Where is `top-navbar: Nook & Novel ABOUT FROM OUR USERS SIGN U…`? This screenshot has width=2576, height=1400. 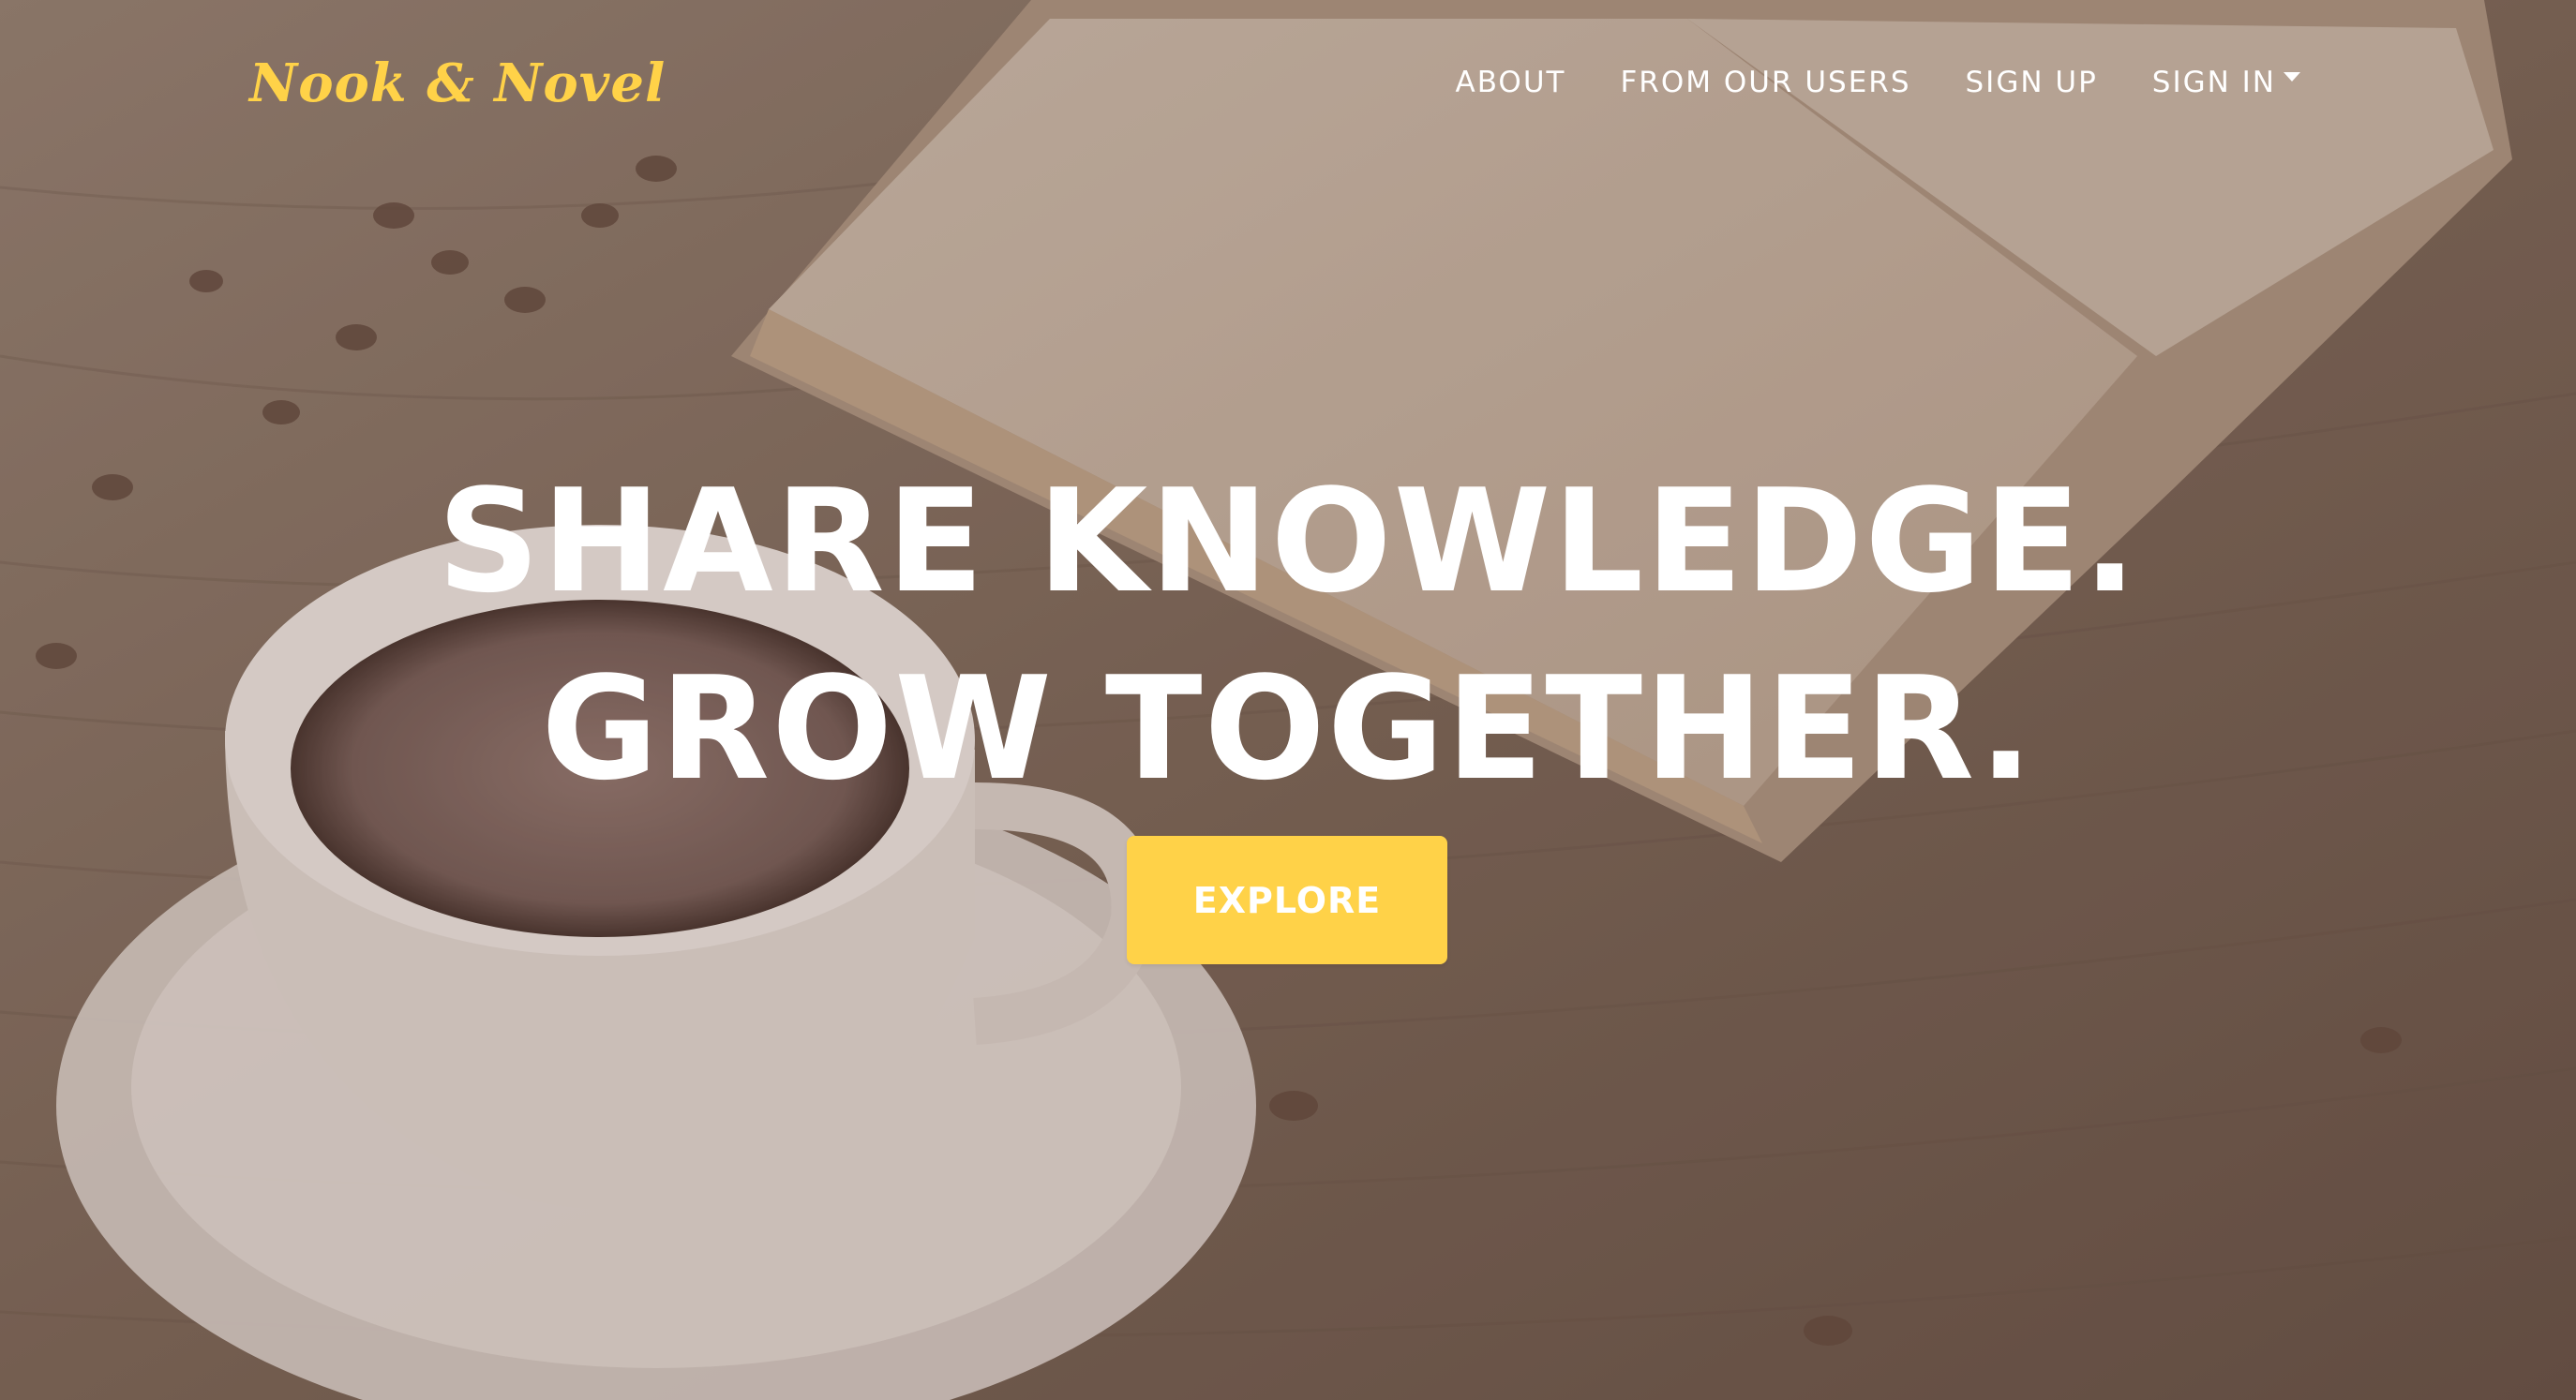
top-navbar: Nook & Novel ABOUT FROM OUR USERS SIGN U… is located at coordinates (1288, 89).